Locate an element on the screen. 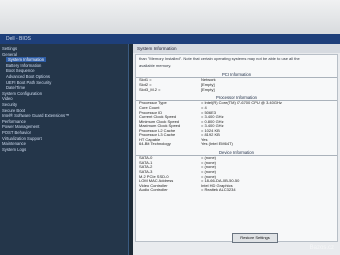 This screenshot has height=255, width=340. window-title: Dell - BIOS is located at coordinates (170, 39).